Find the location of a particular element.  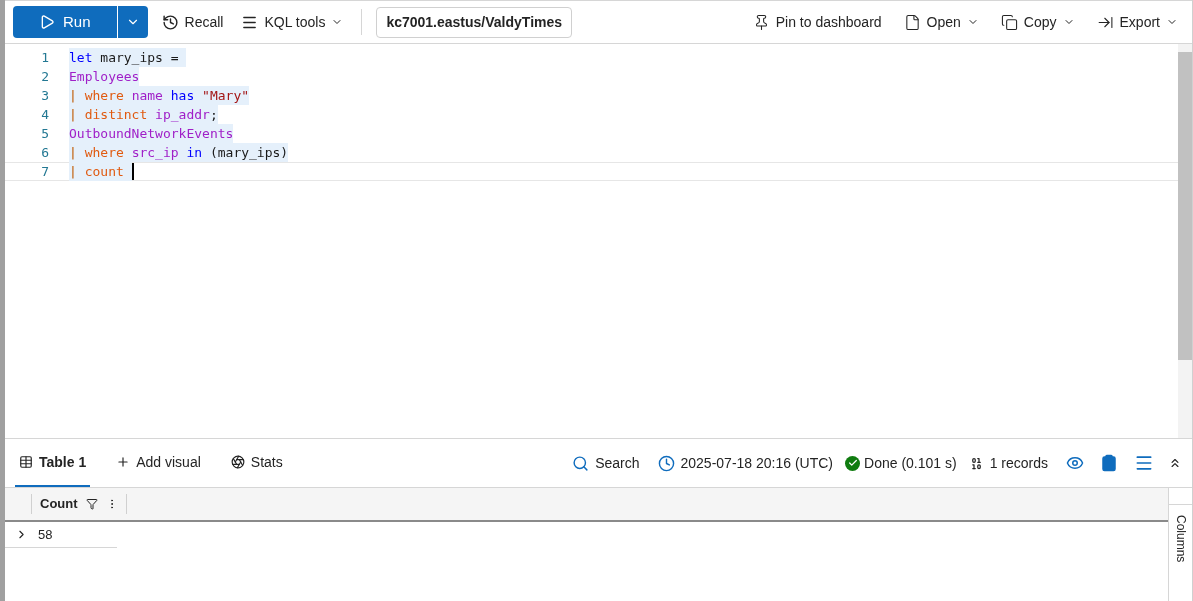

result-tab: Add visual is located at coordinates (158, 463).